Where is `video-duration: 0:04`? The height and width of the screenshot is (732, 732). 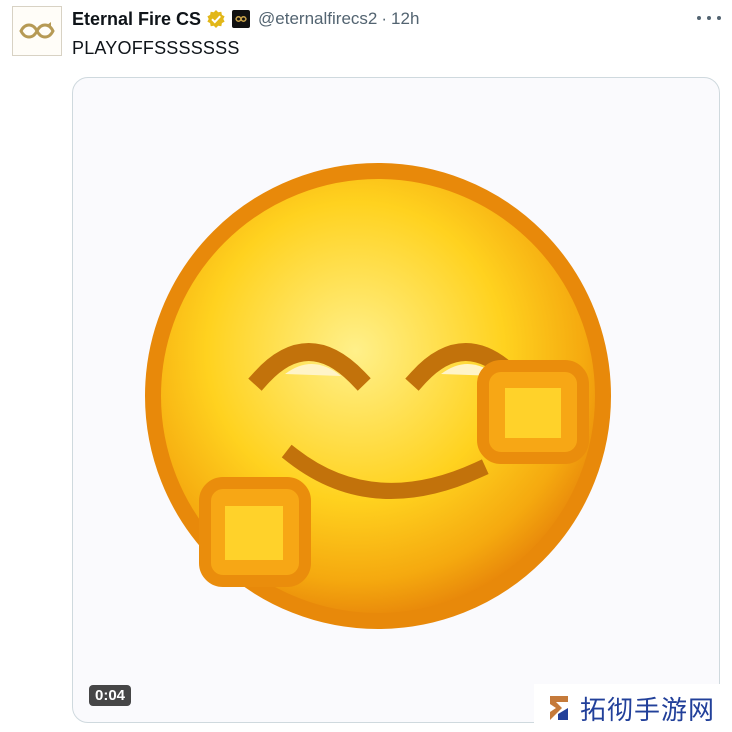
video-duration: 0:04 is located at coordinates (110, 695).